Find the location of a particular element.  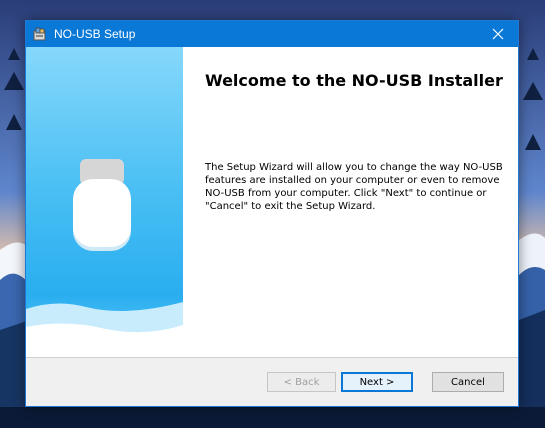

usb-drive-icon is located at coordinates (102, 205).